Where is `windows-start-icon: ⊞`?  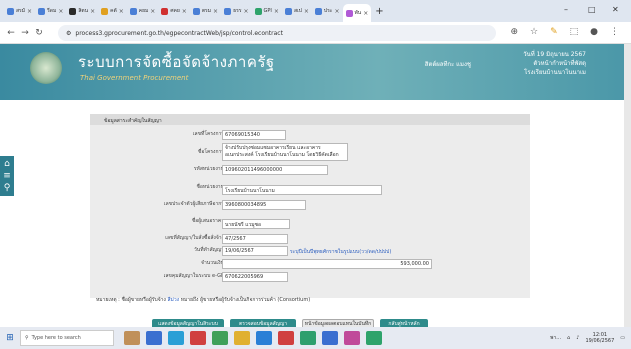
windows-start-icon: ⊞ is located at coordinates (10, 338).